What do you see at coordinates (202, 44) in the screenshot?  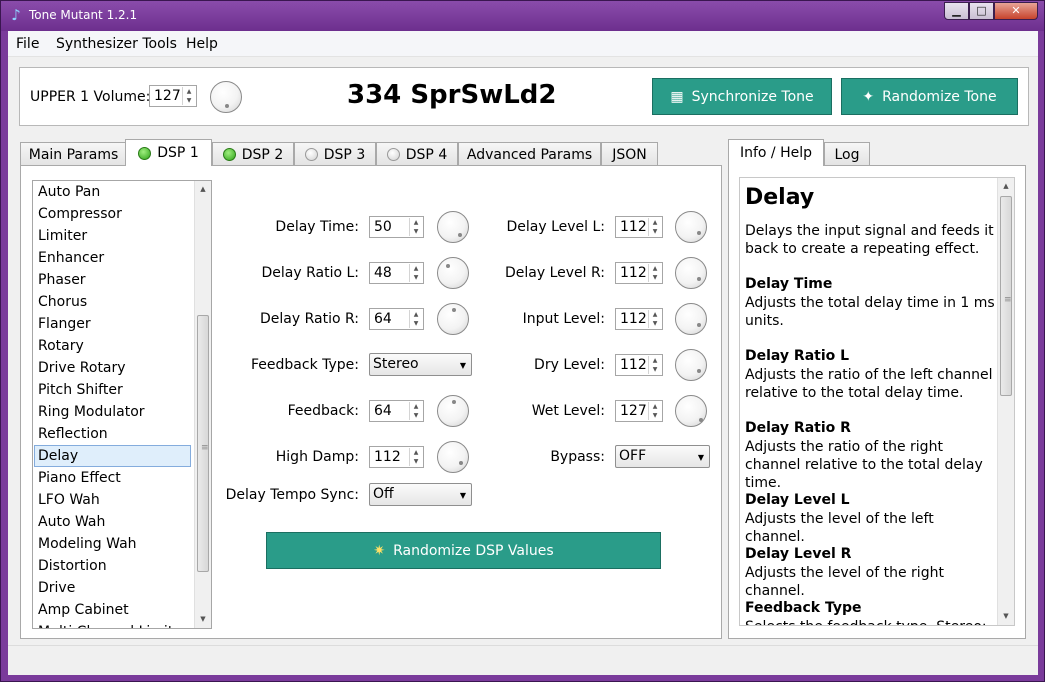 I see `menu-help: Help` at bounding box center [202, 44].